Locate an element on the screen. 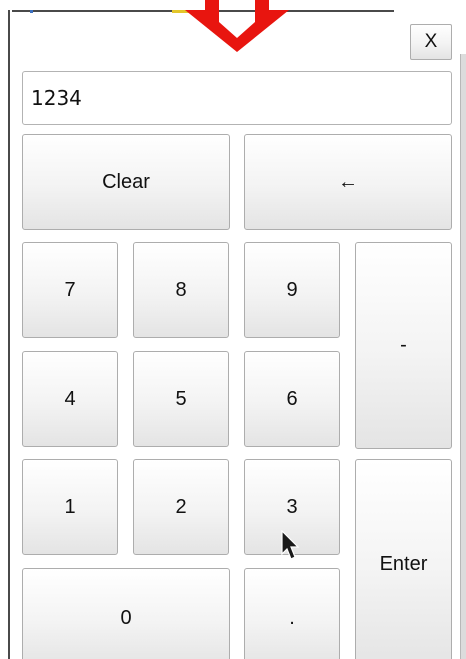 This screenshot has width=466, height=659. background-blue-accent is located at coordinates (31, 11).